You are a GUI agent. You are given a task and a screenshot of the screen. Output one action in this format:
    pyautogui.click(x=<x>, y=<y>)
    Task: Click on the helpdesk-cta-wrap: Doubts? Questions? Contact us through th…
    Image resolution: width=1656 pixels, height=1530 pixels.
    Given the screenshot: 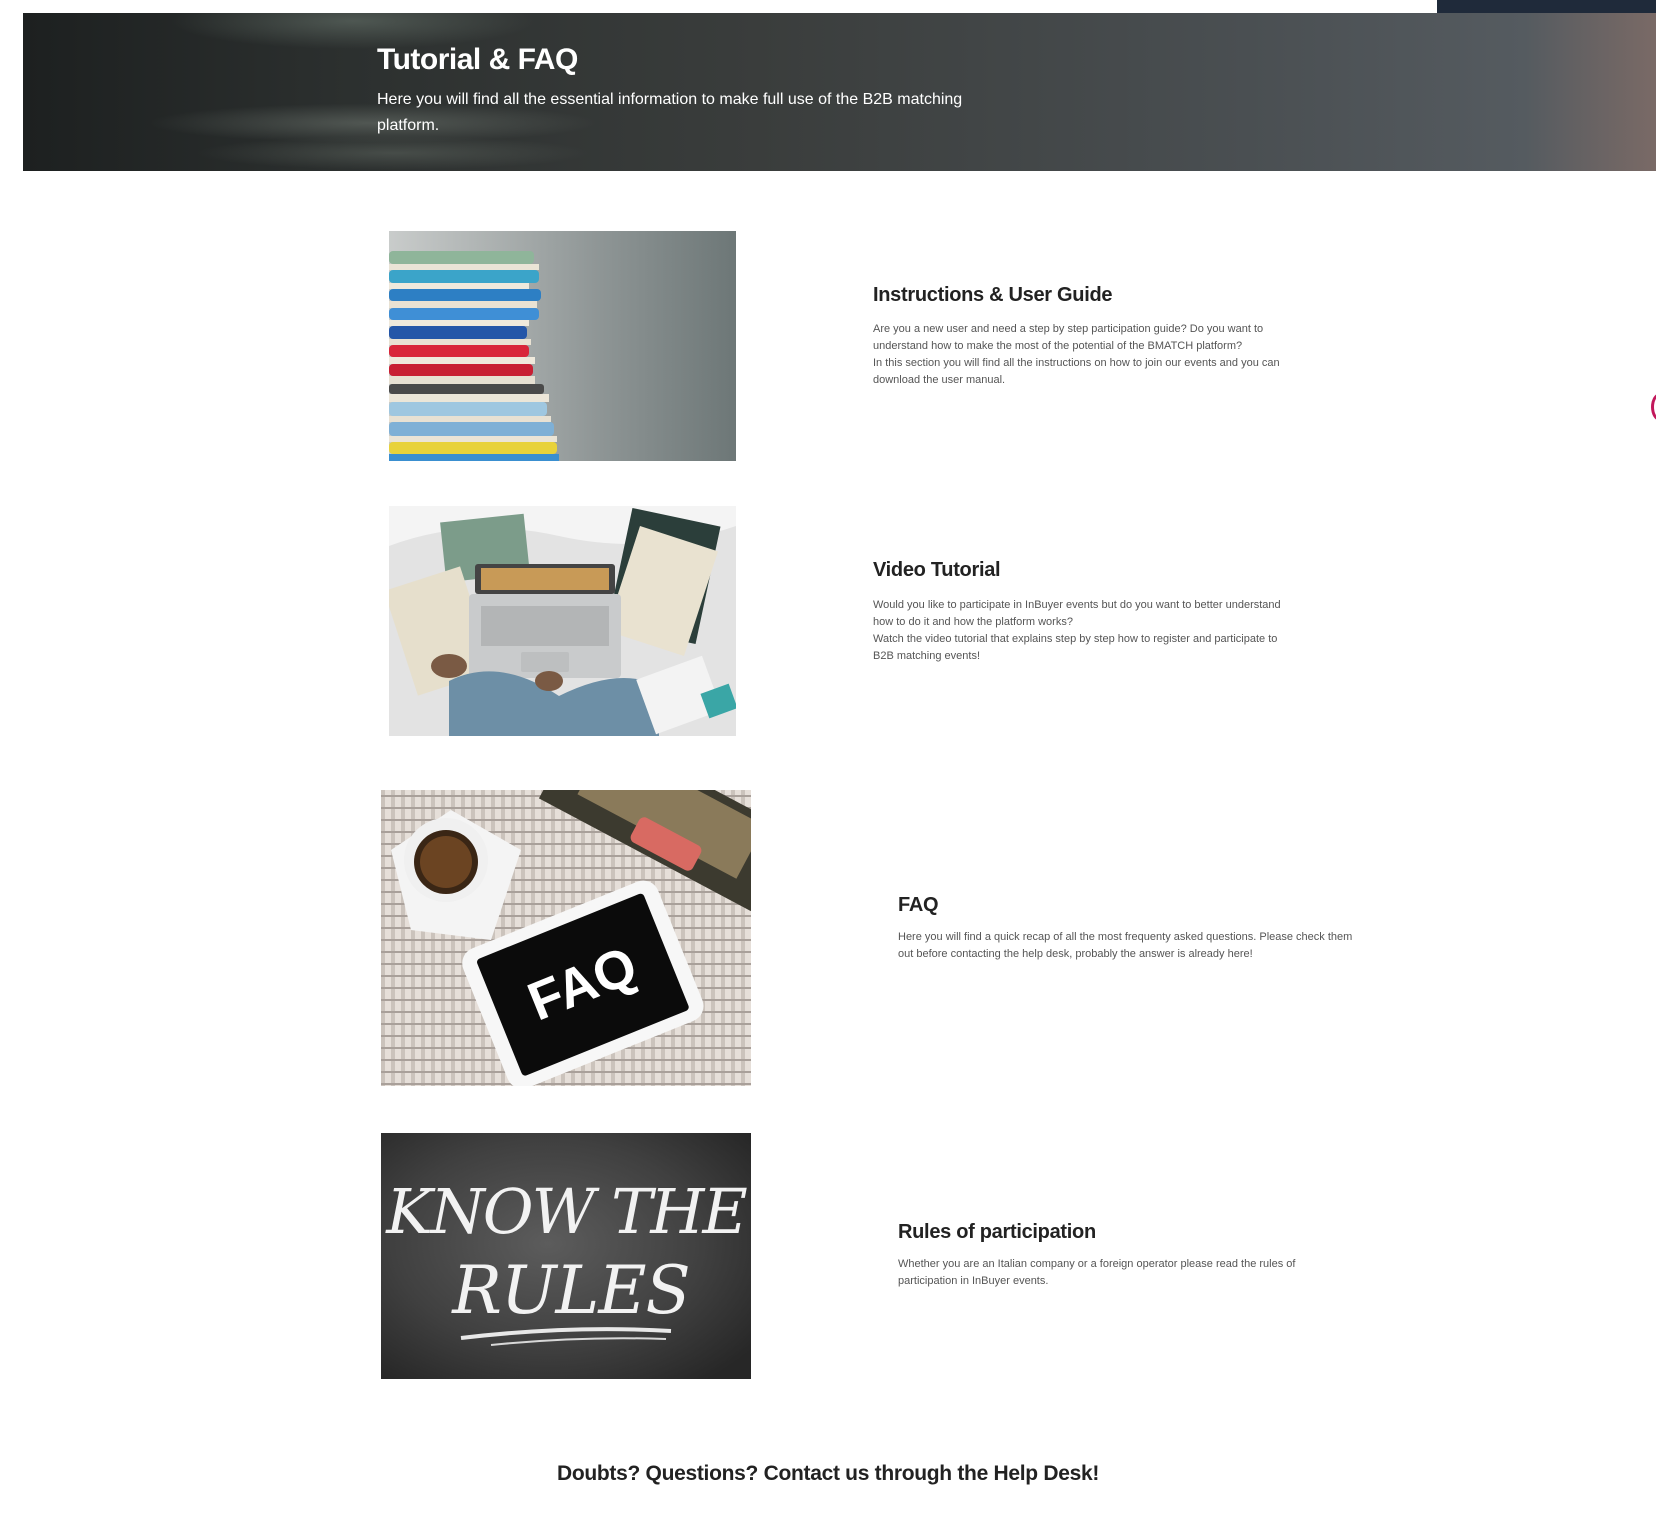 What is the action you would take?
    pyautogui.click(x=828, y=1474)
    